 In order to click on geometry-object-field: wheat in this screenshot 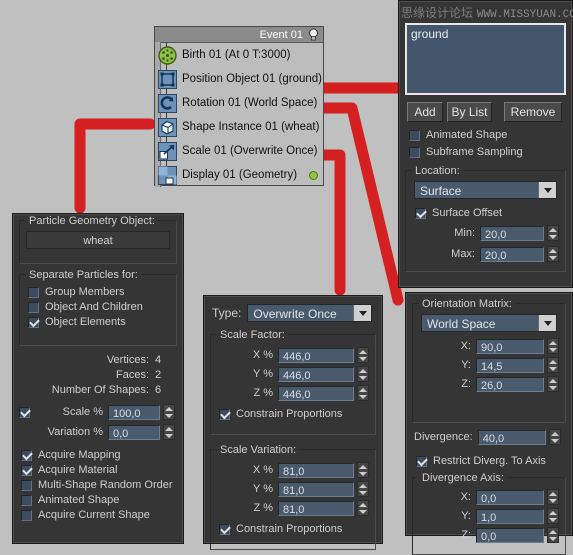, I will do `click(98, 240)`.